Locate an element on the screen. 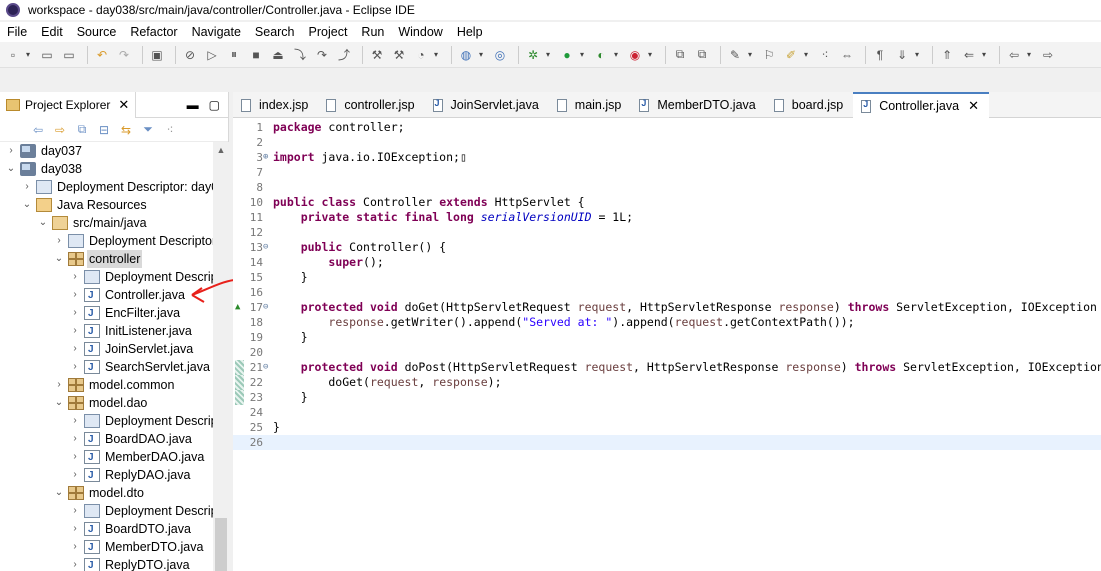 Image resolution: width=1101 pixels, height=571 pixels. view-menu-icon: ⁖ is located at coordinates (170, 130).